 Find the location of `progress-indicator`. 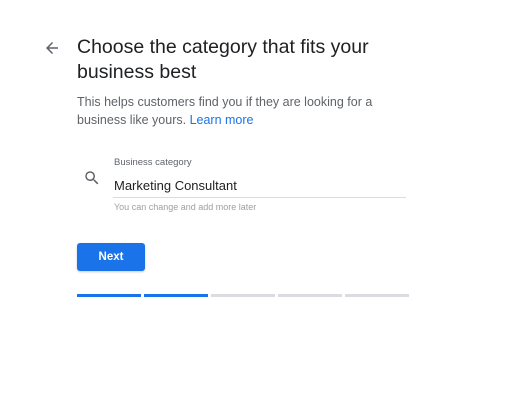

progress-indicator is located at coordinates (243, 295).